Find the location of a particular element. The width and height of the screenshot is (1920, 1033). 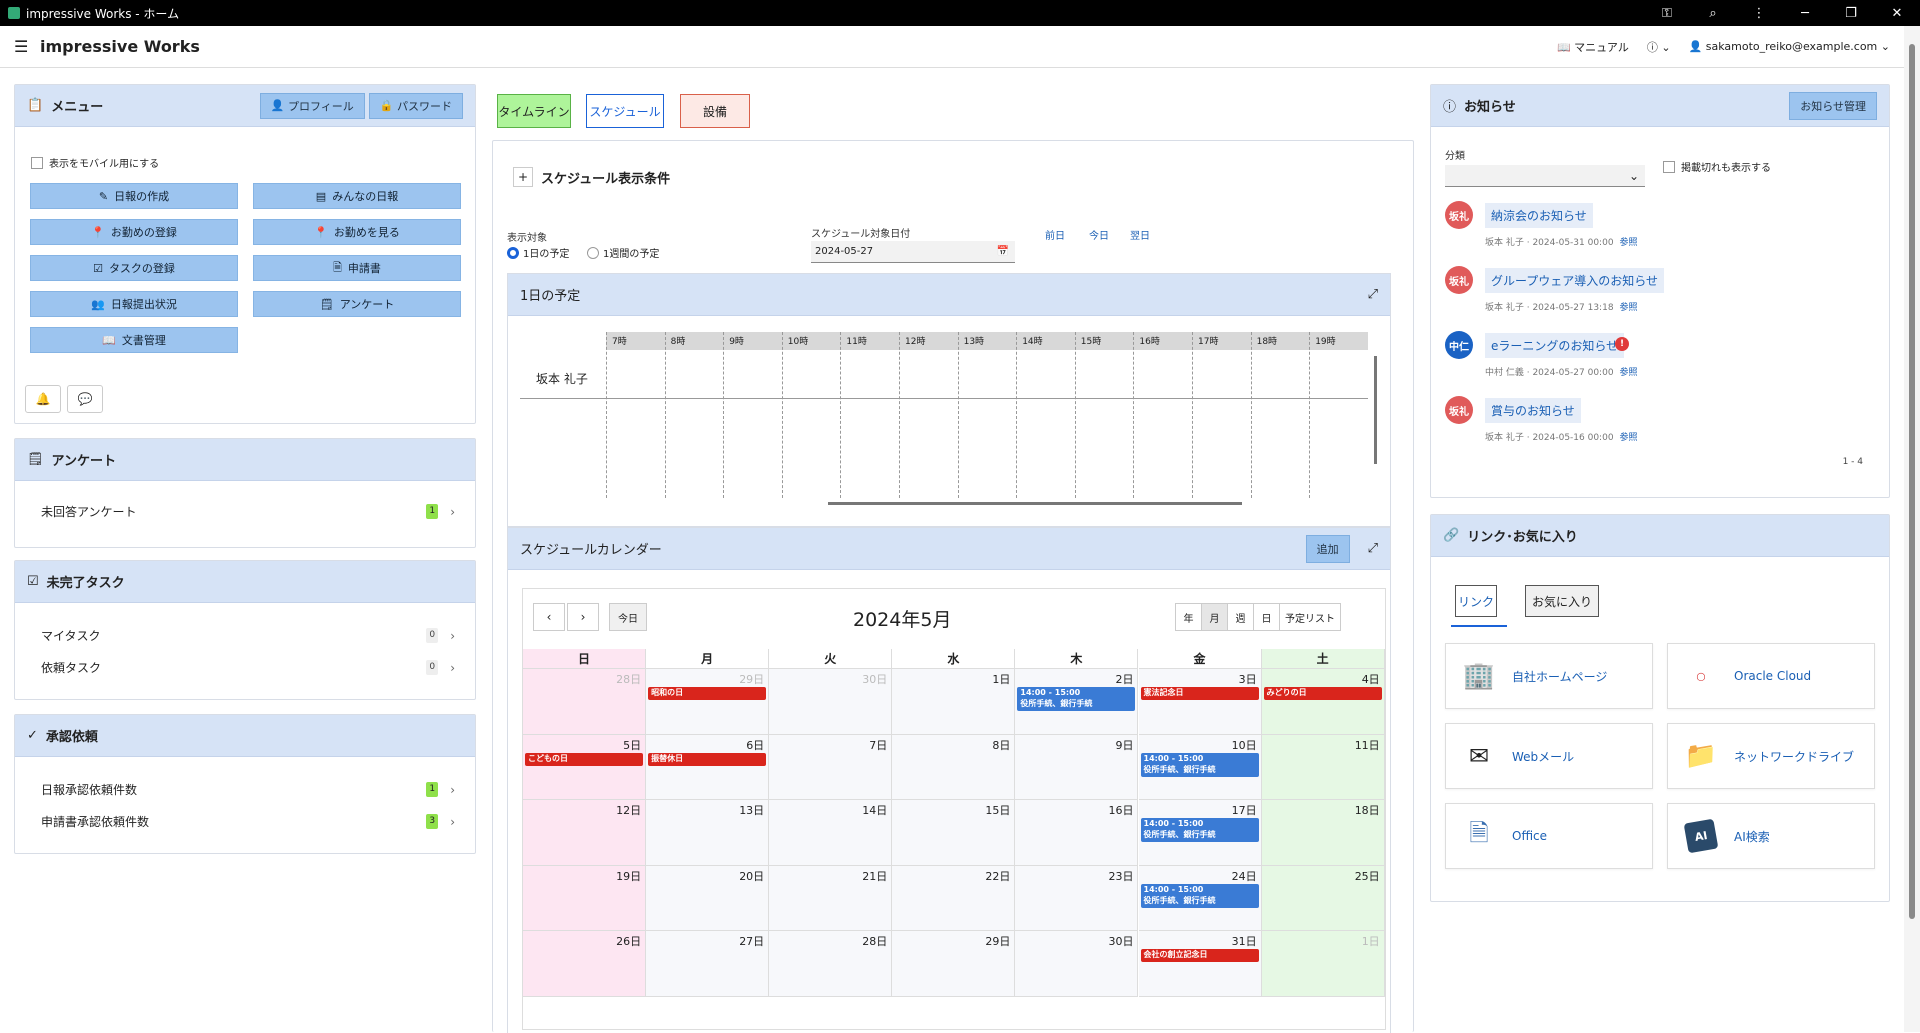

calendar-event-holiday: 憲法記念日 is located at coordinates (1199, 693).